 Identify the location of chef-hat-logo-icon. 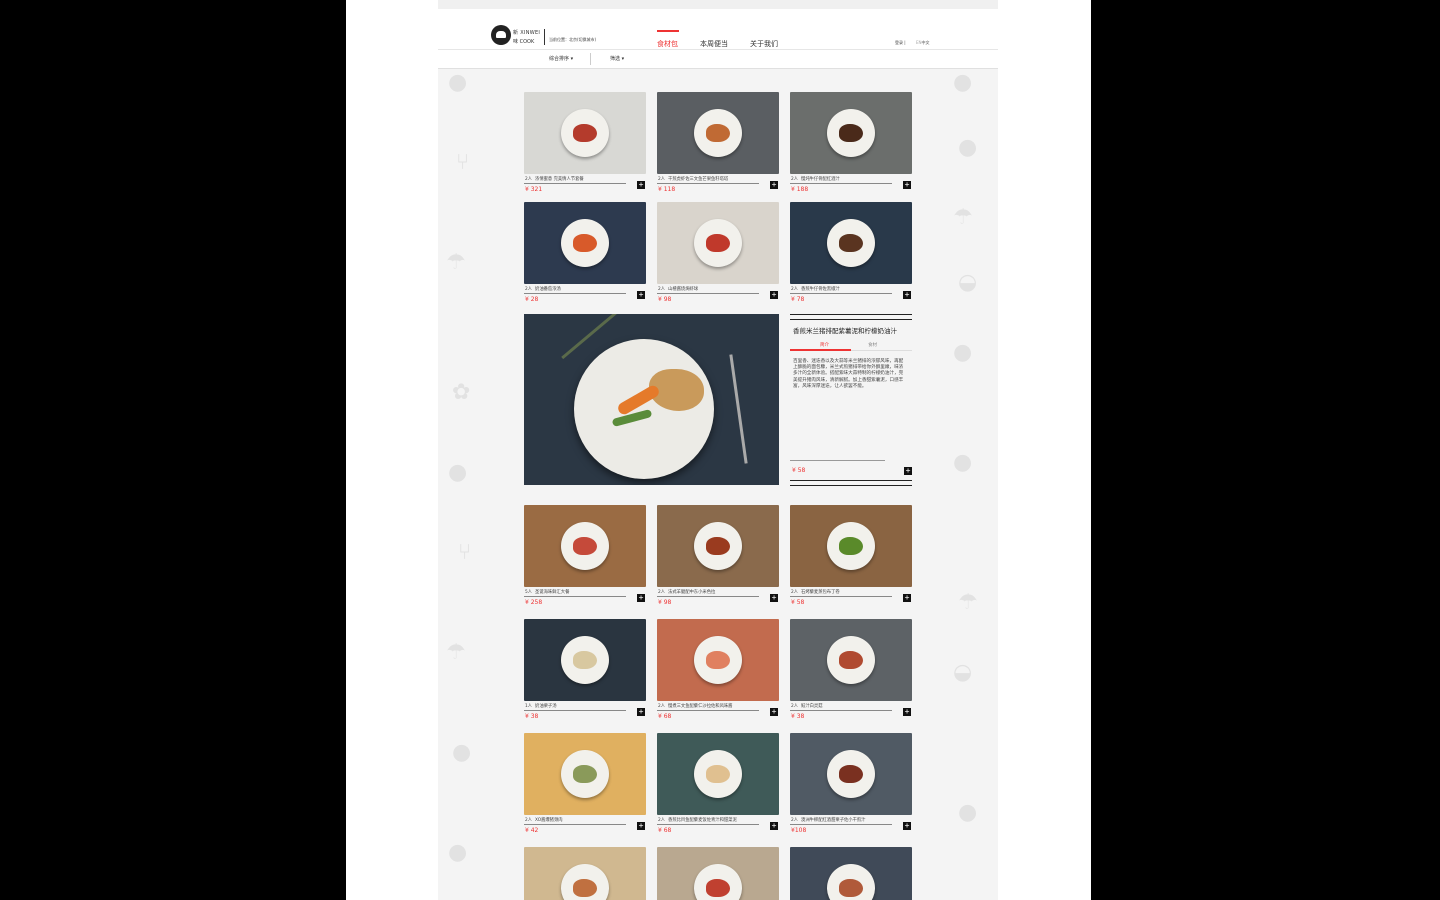
(501, 35).